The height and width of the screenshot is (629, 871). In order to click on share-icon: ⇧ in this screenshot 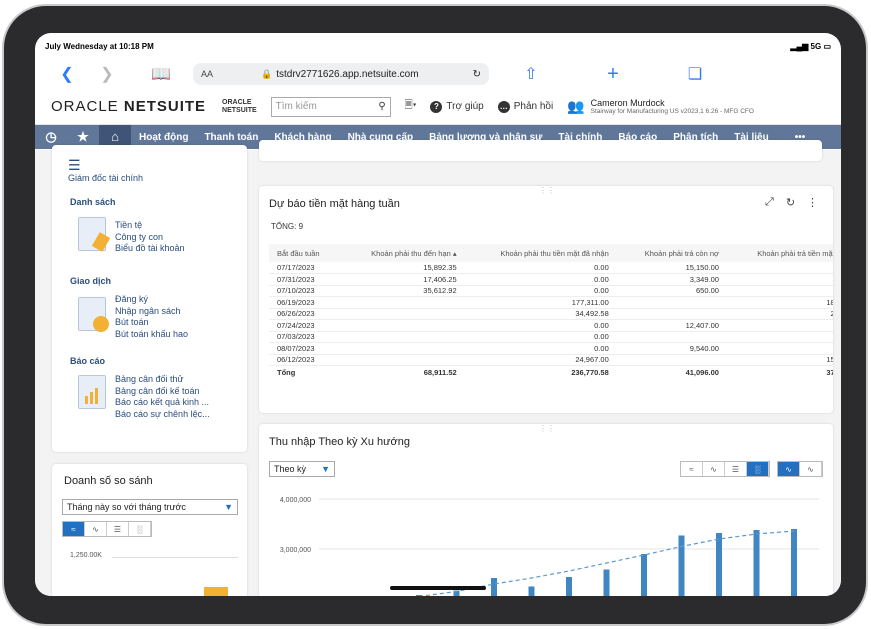, I will do `click(531, 74)`.